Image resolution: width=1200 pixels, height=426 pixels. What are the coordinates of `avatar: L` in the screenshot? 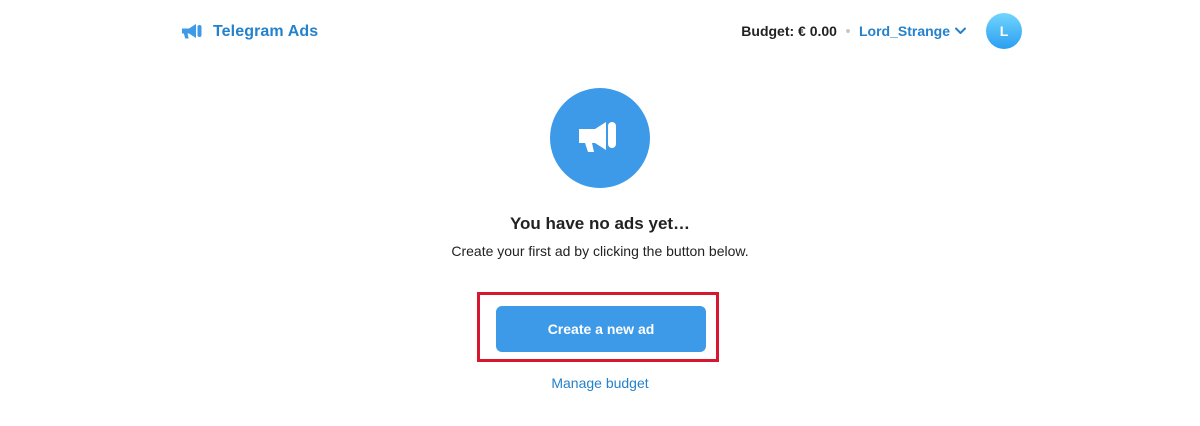 It's located at (1004, 31).